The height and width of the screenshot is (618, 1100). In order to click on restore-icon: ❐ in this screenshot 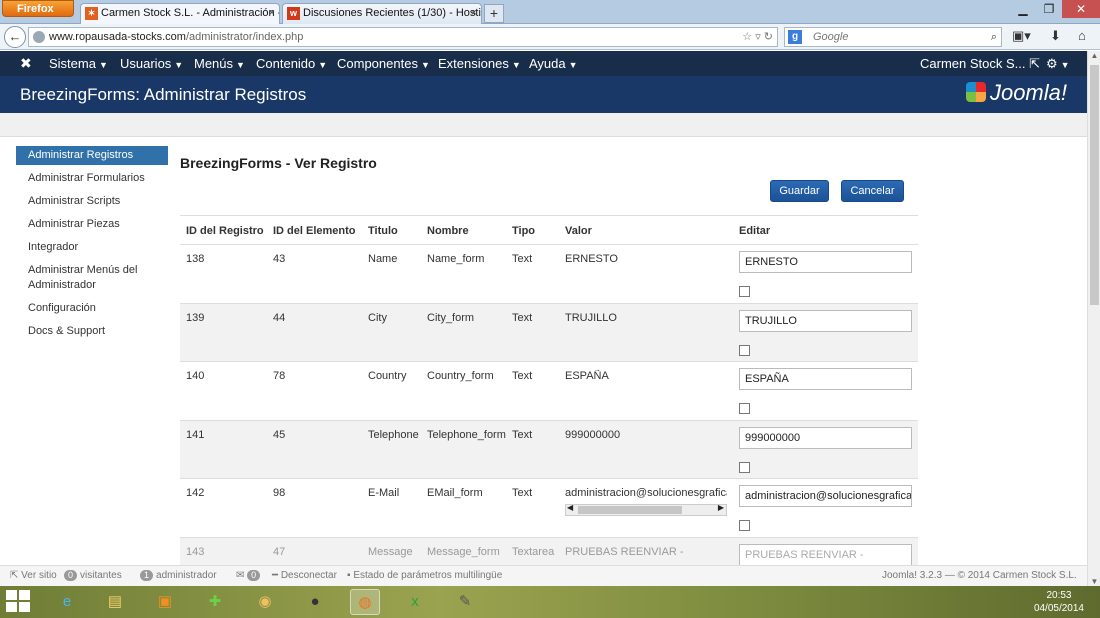, I will do `click(1049, 9)`.